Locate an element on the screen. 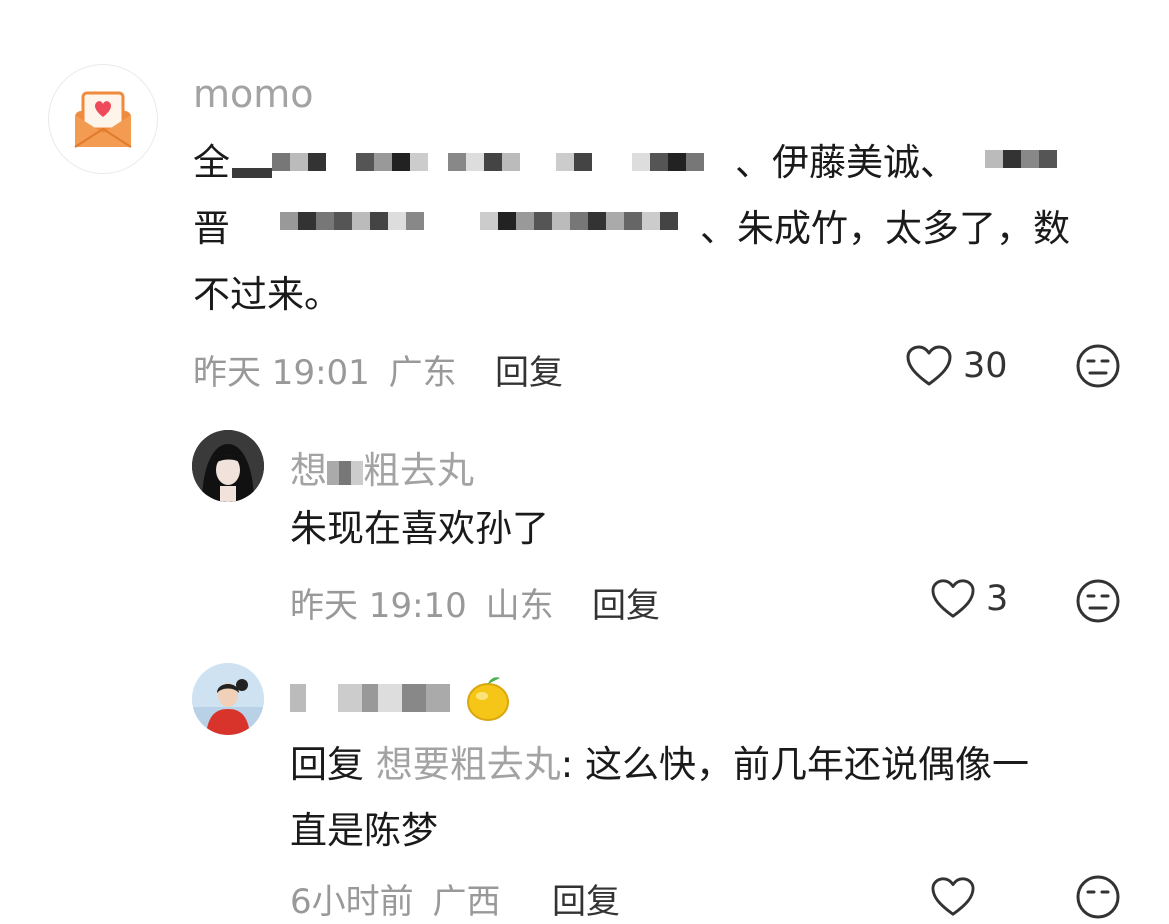 The height and width of the screenshot is (924, 1169). username: 想粗去丸 is located at coordinates (382, 467).